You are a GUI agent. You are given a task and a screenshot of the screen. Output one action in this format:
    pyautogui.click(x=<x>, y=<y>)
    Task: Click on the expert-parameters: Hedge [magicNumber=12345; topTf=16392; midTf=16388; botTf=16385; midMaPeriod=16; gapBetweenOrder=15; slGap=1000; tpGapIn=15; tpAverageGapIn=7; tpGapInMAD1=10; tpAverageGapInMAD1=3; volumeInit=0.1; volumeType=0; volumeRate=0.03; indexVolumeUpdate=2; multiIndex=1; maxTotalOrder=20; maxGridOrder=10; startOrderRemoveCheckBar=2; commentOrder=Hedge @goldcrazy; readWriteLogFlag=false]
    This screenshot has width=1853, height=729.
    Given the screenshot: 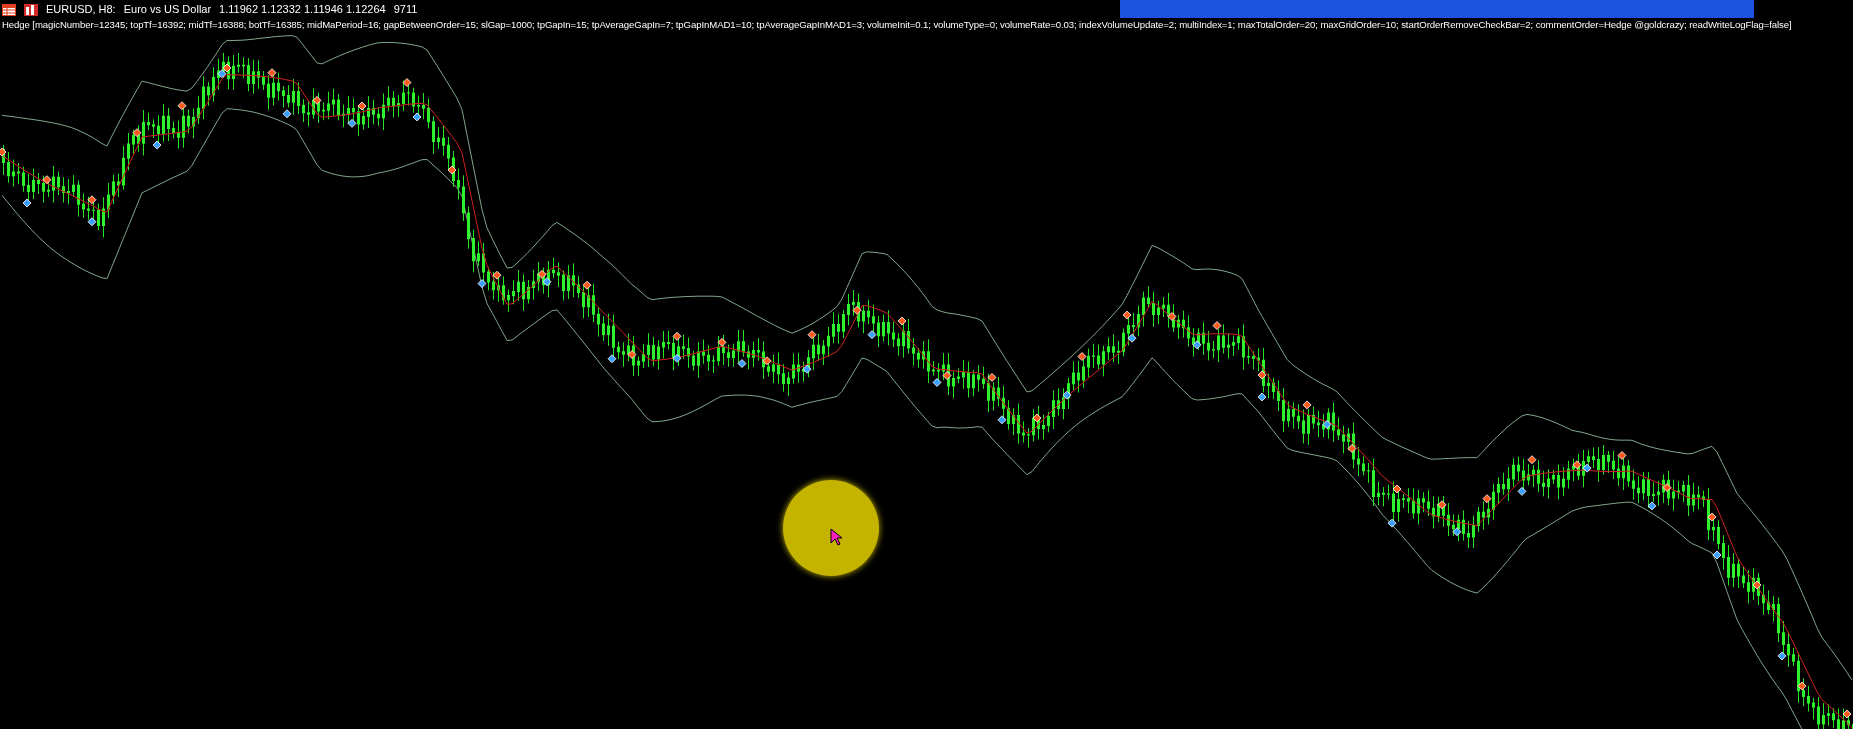 What is the action you would take?
    pyautogui.click(x=897, y=24)
    